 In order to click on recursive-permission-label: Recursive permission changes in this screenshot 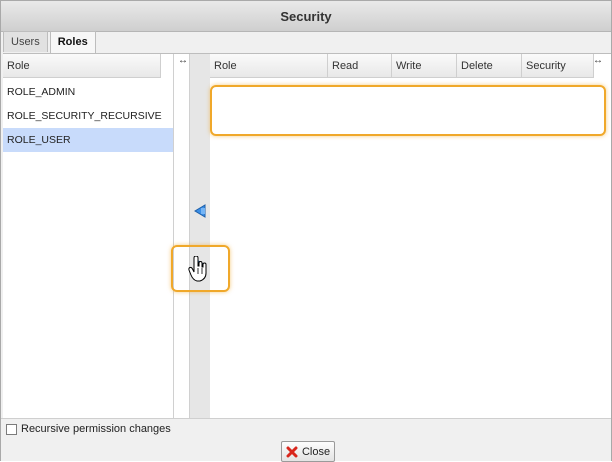, I will do `click(96, 429)`.